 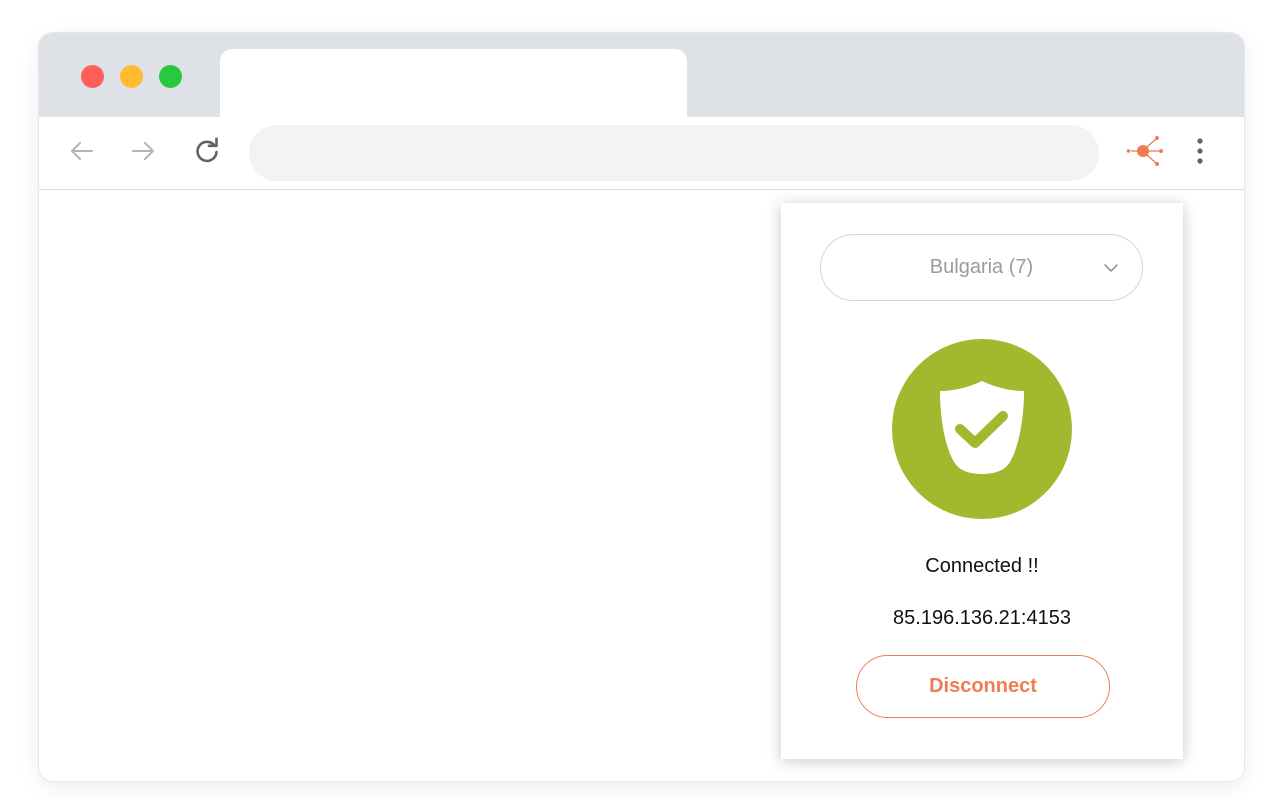 I want to click on back-button, so click(x=82, y=151).